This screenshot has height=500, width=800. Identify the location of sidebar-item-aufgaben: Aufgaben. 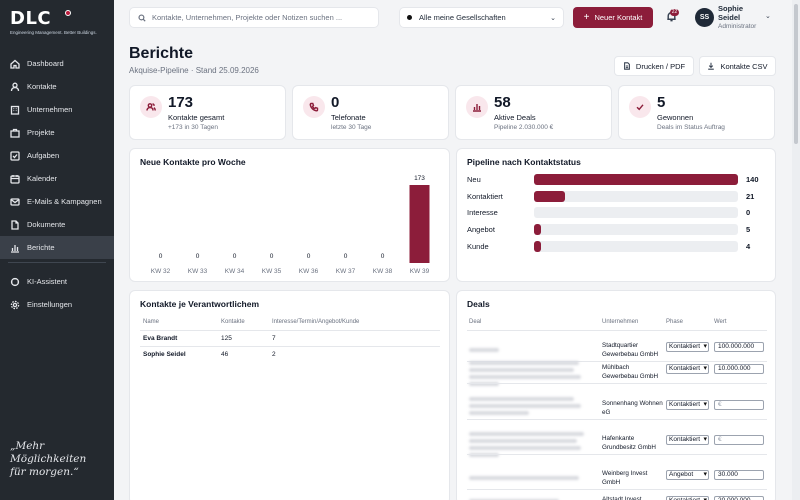
(57, 155).